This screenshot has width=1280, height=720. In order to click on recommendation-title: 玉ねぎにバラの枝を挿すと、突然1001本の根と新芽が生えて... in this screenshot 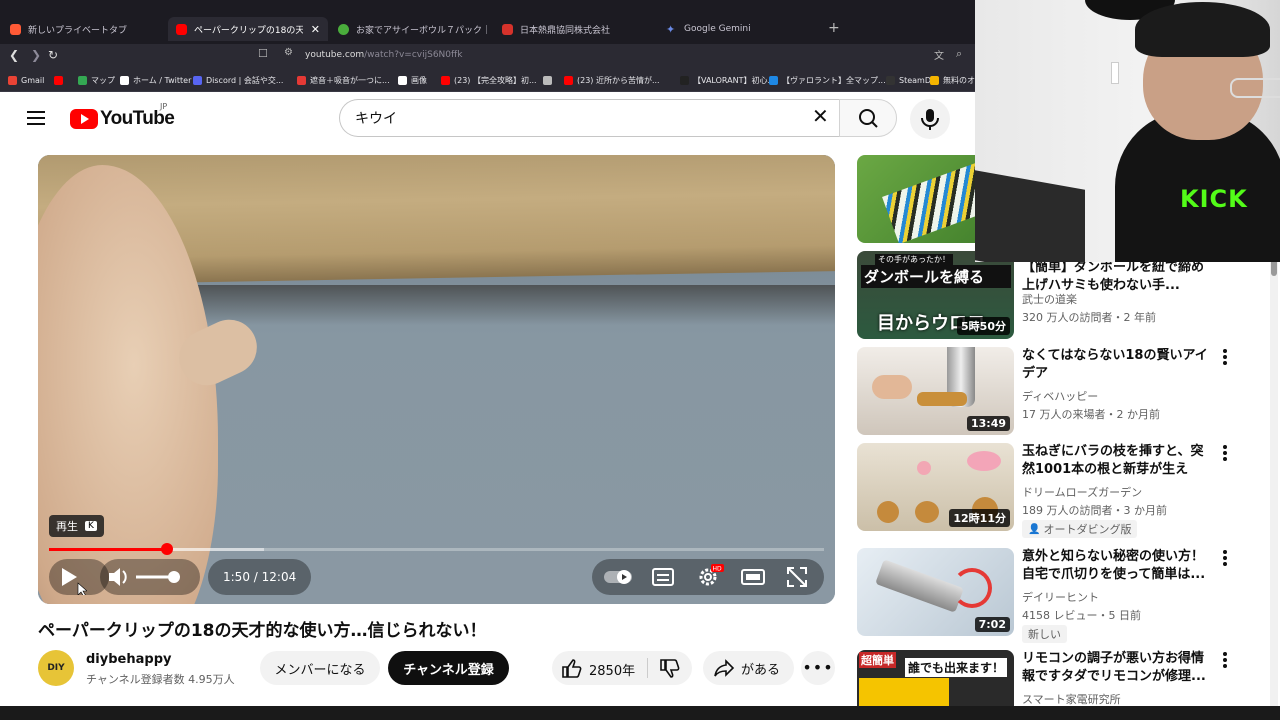, I will do `click(1117, 461)`.